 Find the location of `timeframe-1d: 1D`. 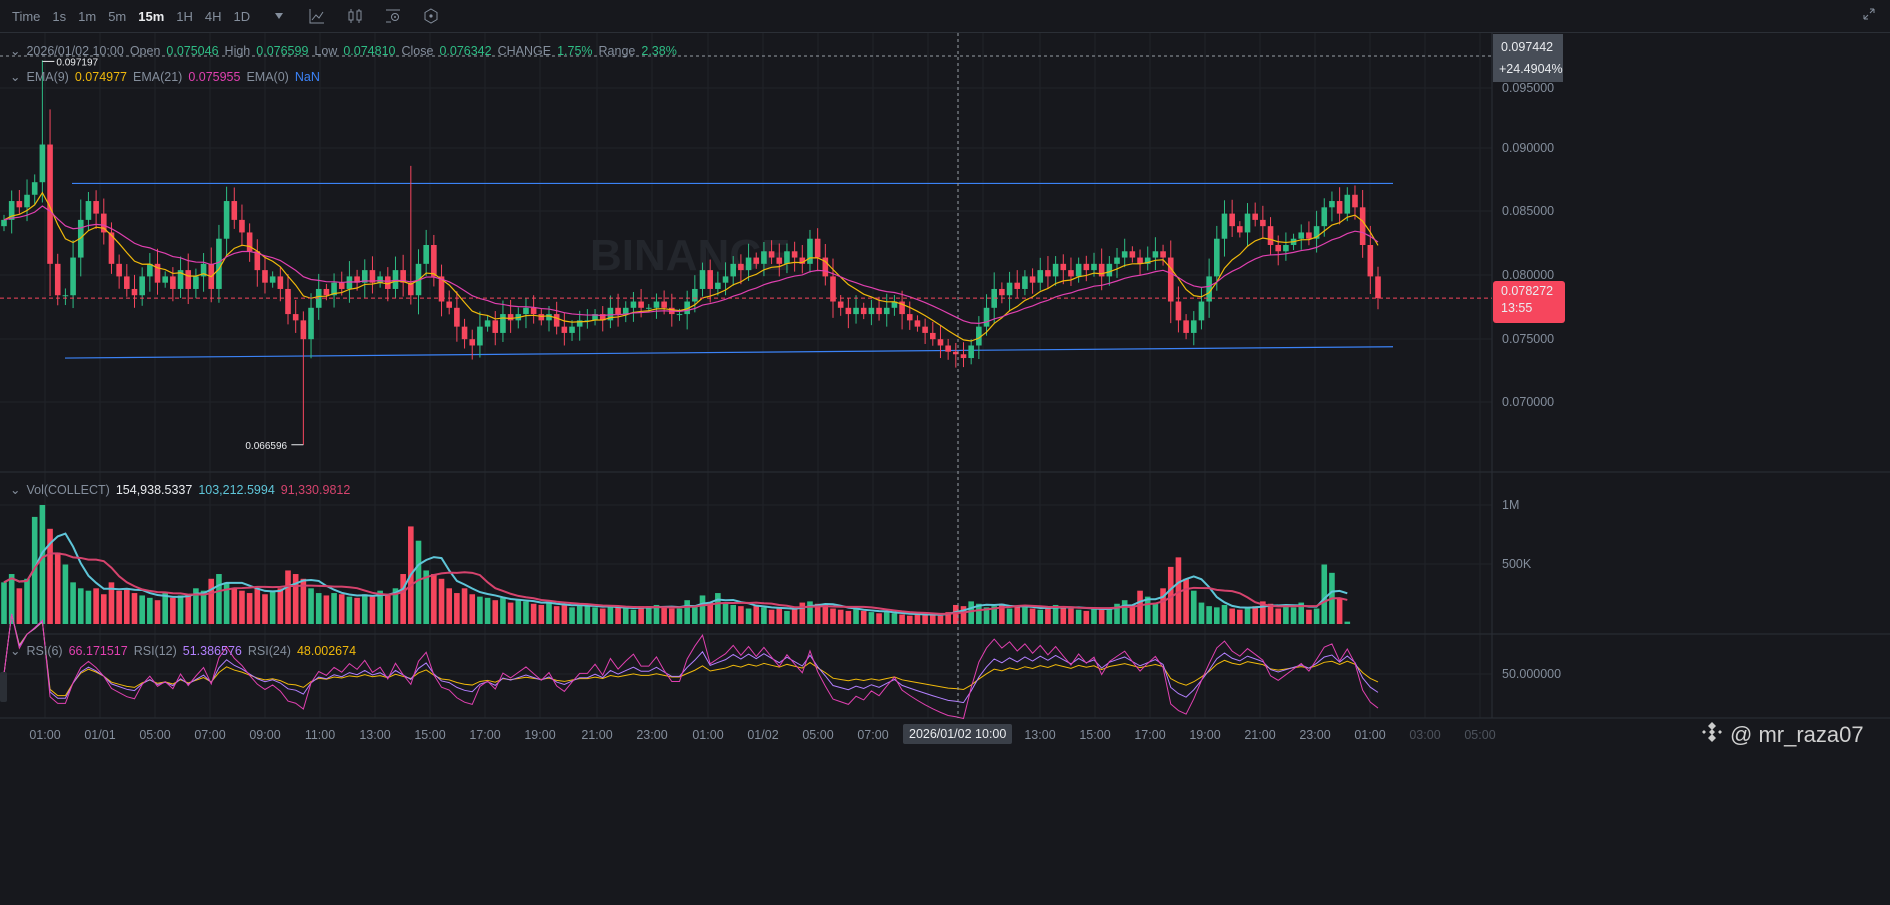

timeframe-1d: 1D is located at coordinates (242, 16).